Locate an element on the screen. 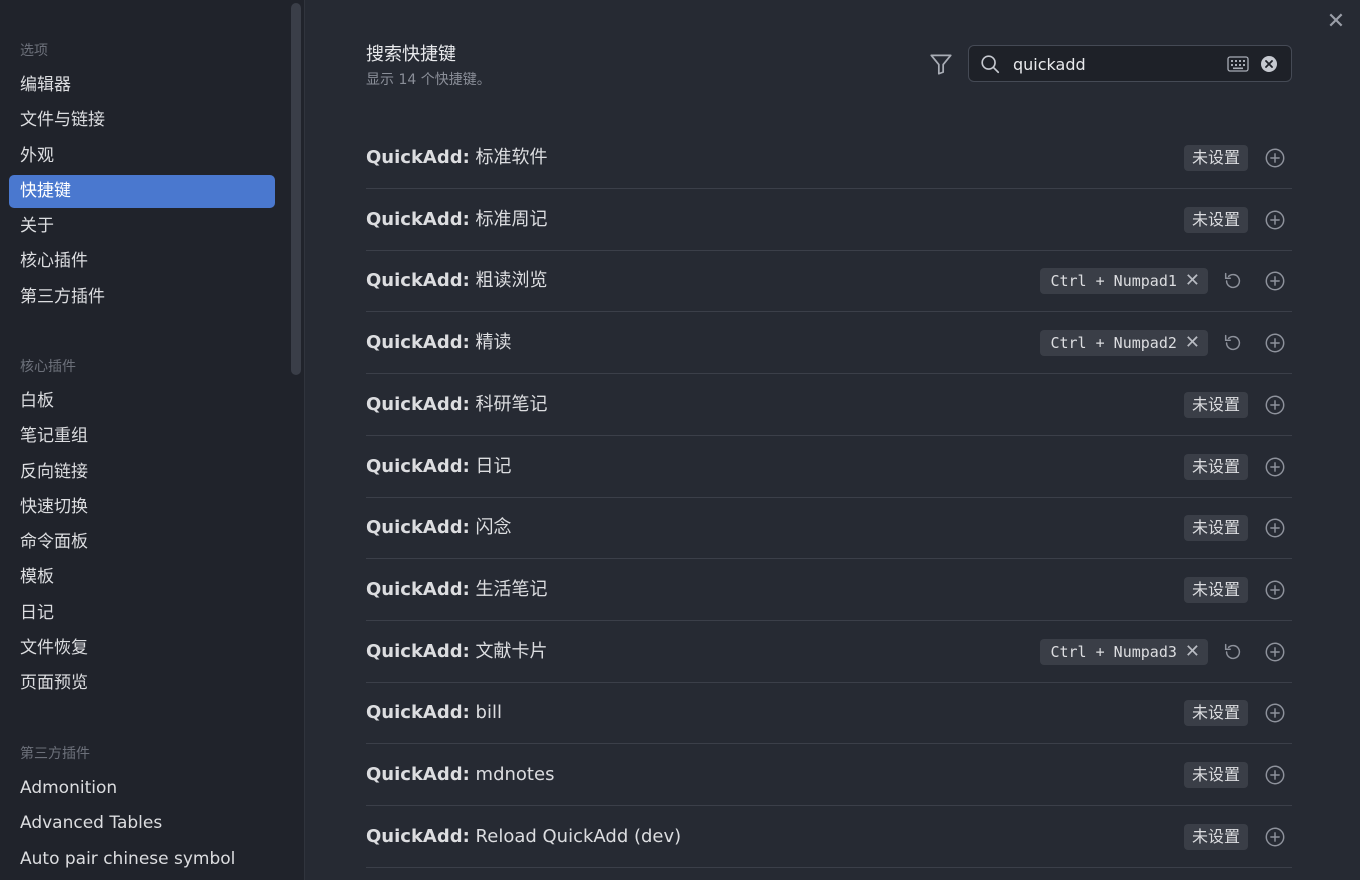 This screenshot has width=1360, height=880. sidebar-item: 日记 is located at coordinates (142, 613).